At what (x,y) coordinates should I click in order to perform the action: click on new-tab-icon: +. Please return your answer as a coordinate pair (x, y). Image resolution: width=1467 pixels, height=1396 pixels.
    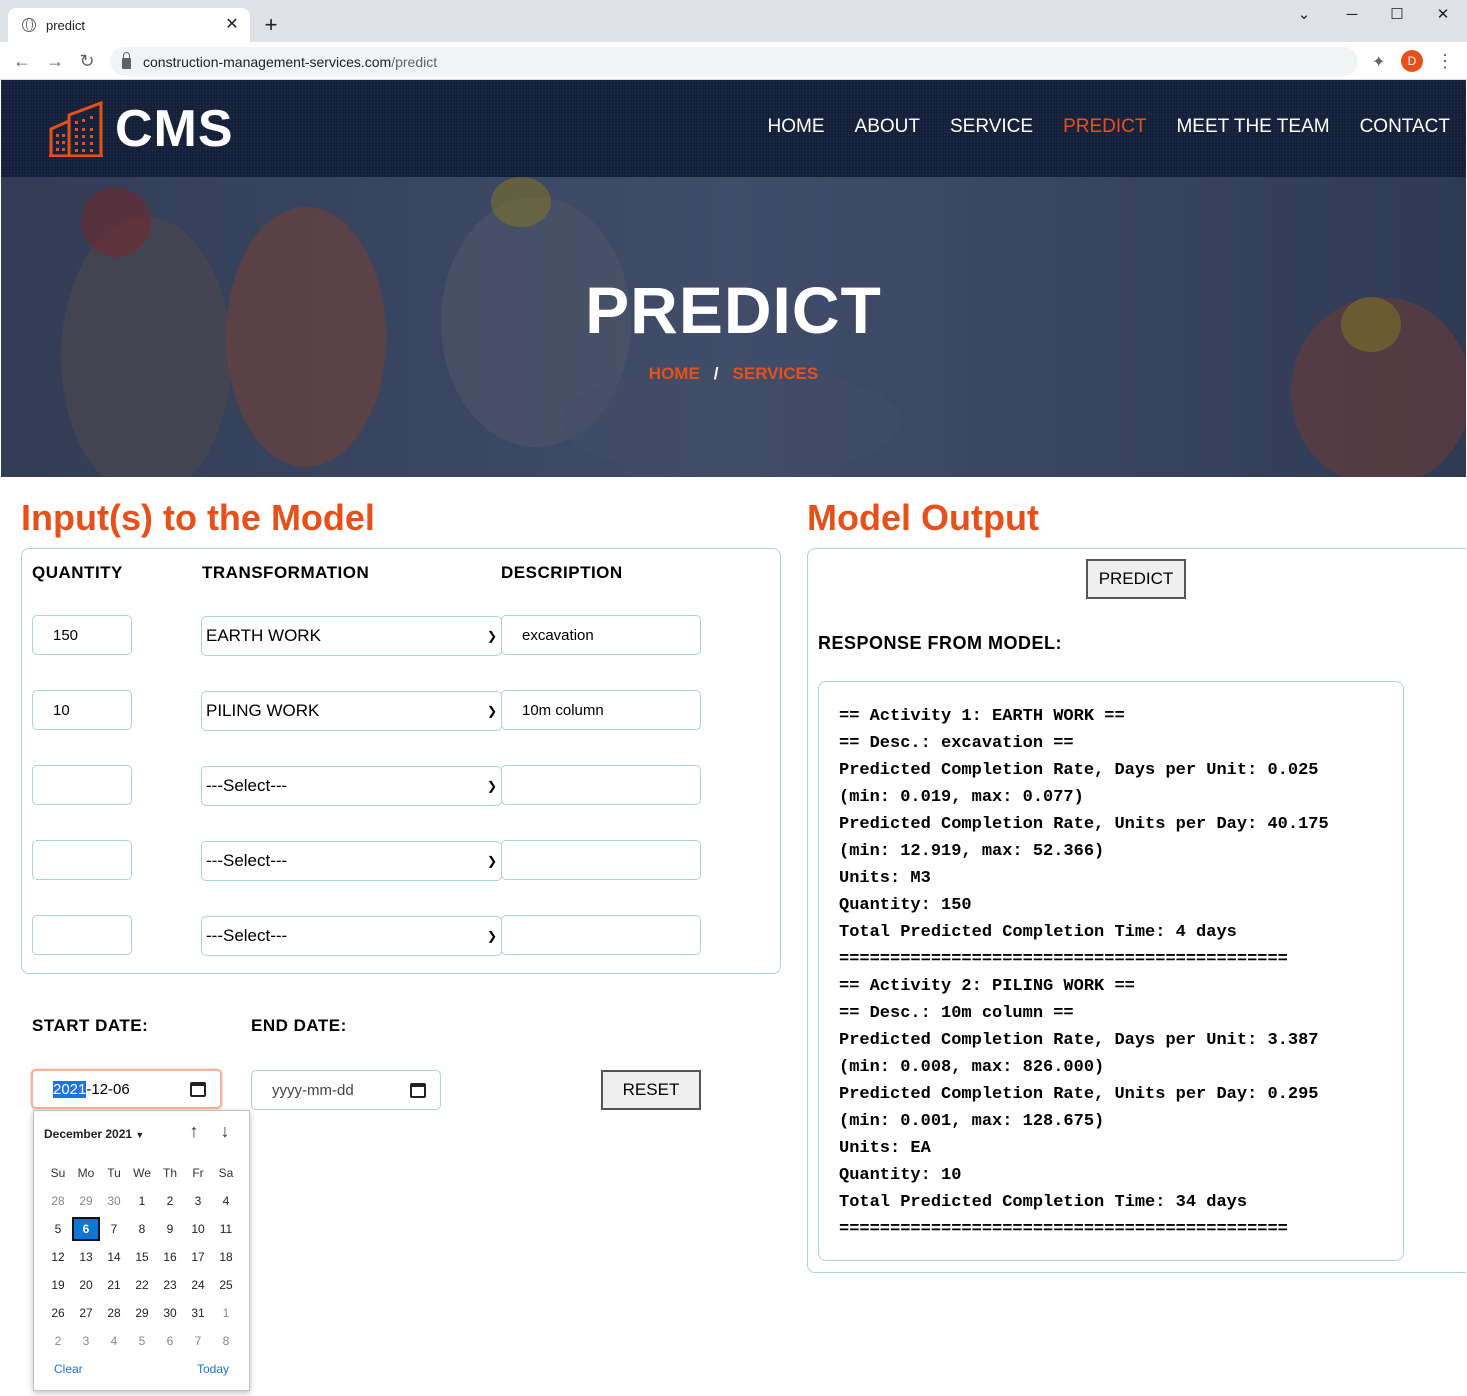
    Looking at the image, I should click on (271, 25).